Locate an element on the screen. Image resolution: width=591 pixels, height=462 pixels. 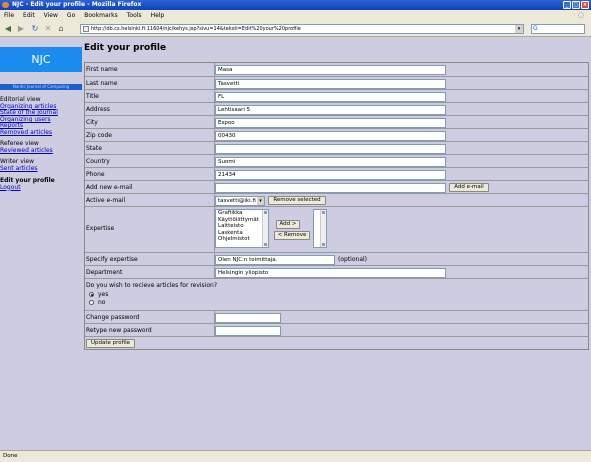
row-retype-password: Retype new password is located at coordinates (336, 329).